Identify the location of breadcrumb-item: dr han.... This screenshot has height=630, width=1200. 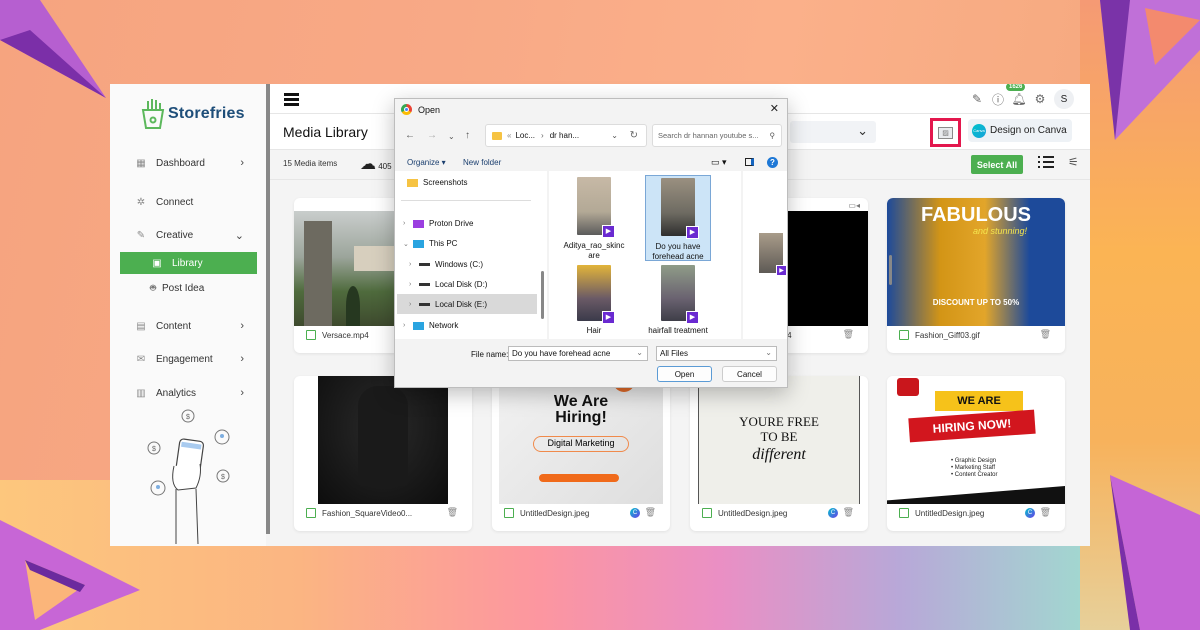
(564, 135).